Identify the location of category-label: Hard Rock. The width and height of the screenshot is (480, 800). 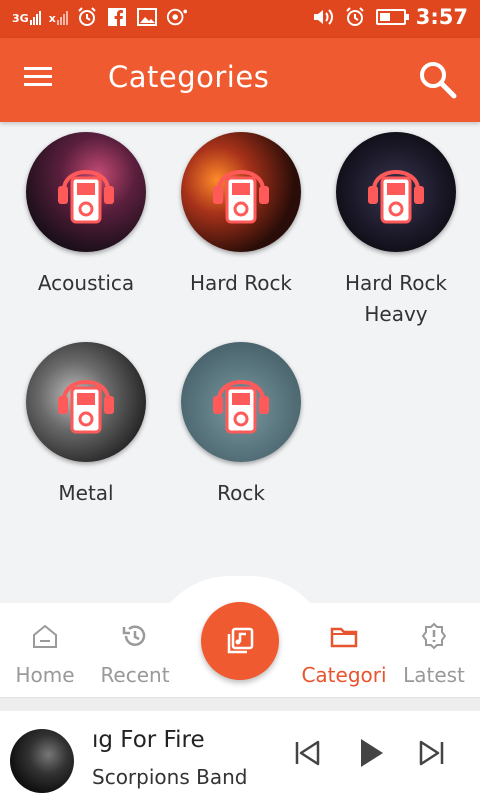
(241, 283).